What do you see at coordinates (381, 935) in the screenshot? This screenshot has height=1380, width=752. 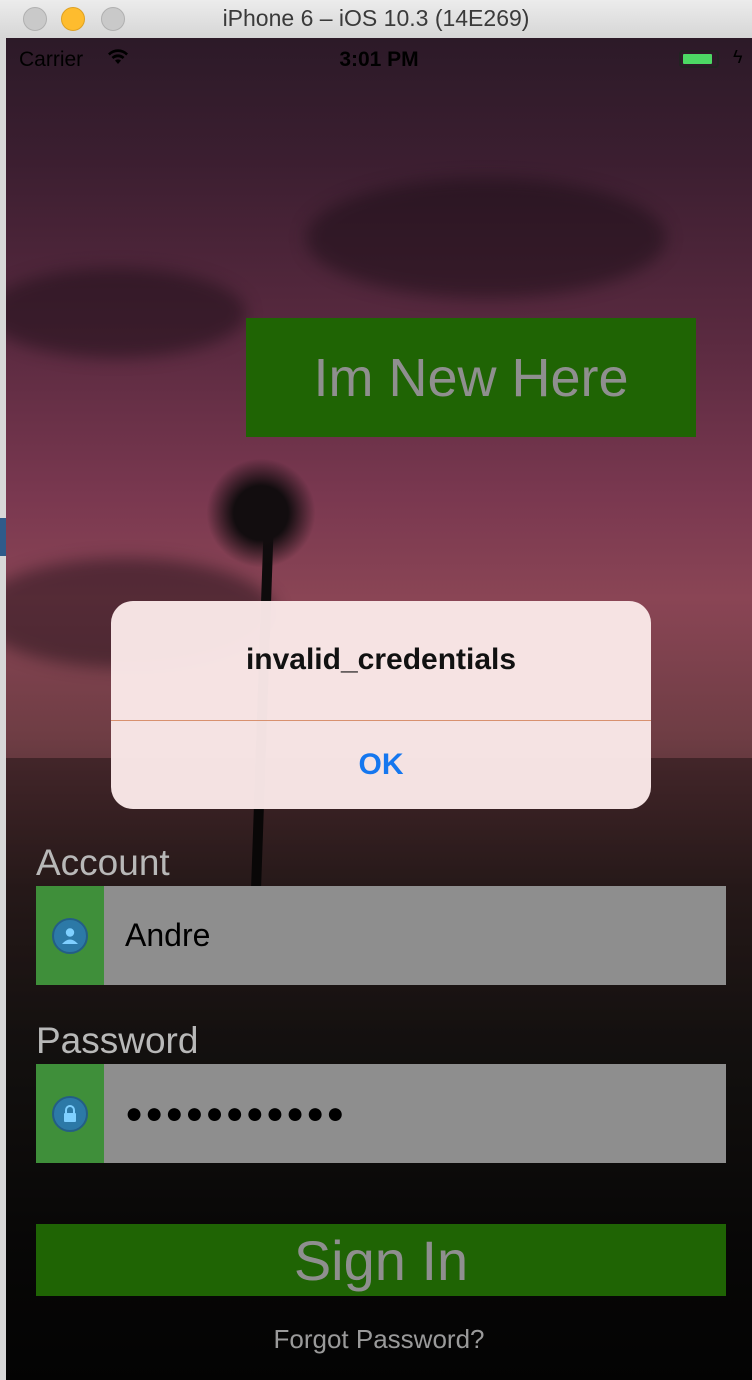 I see `account-field: Andre` at bounding box center [381, 935].